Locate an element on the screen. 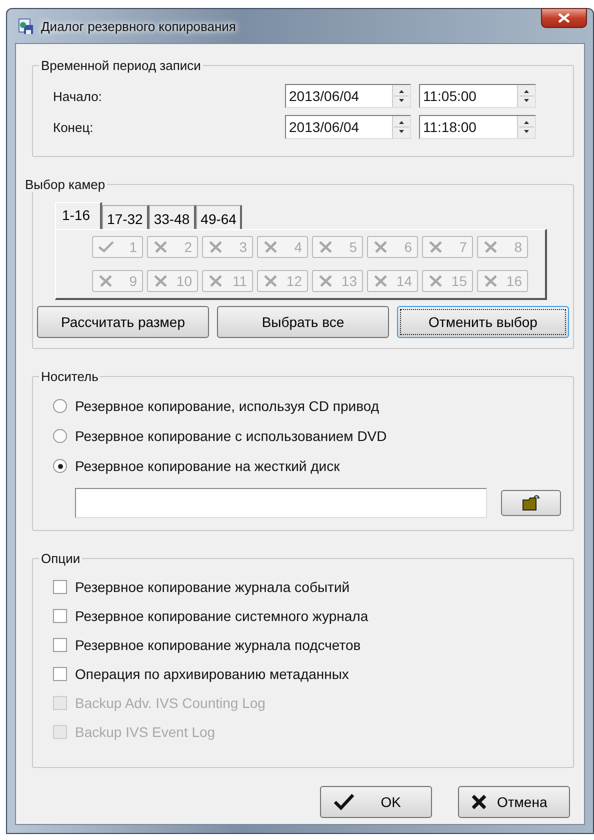 This screenshot has height=840, width=594. checkbox-label: Backup IVS Event Log is located at coordinates (145, 732).